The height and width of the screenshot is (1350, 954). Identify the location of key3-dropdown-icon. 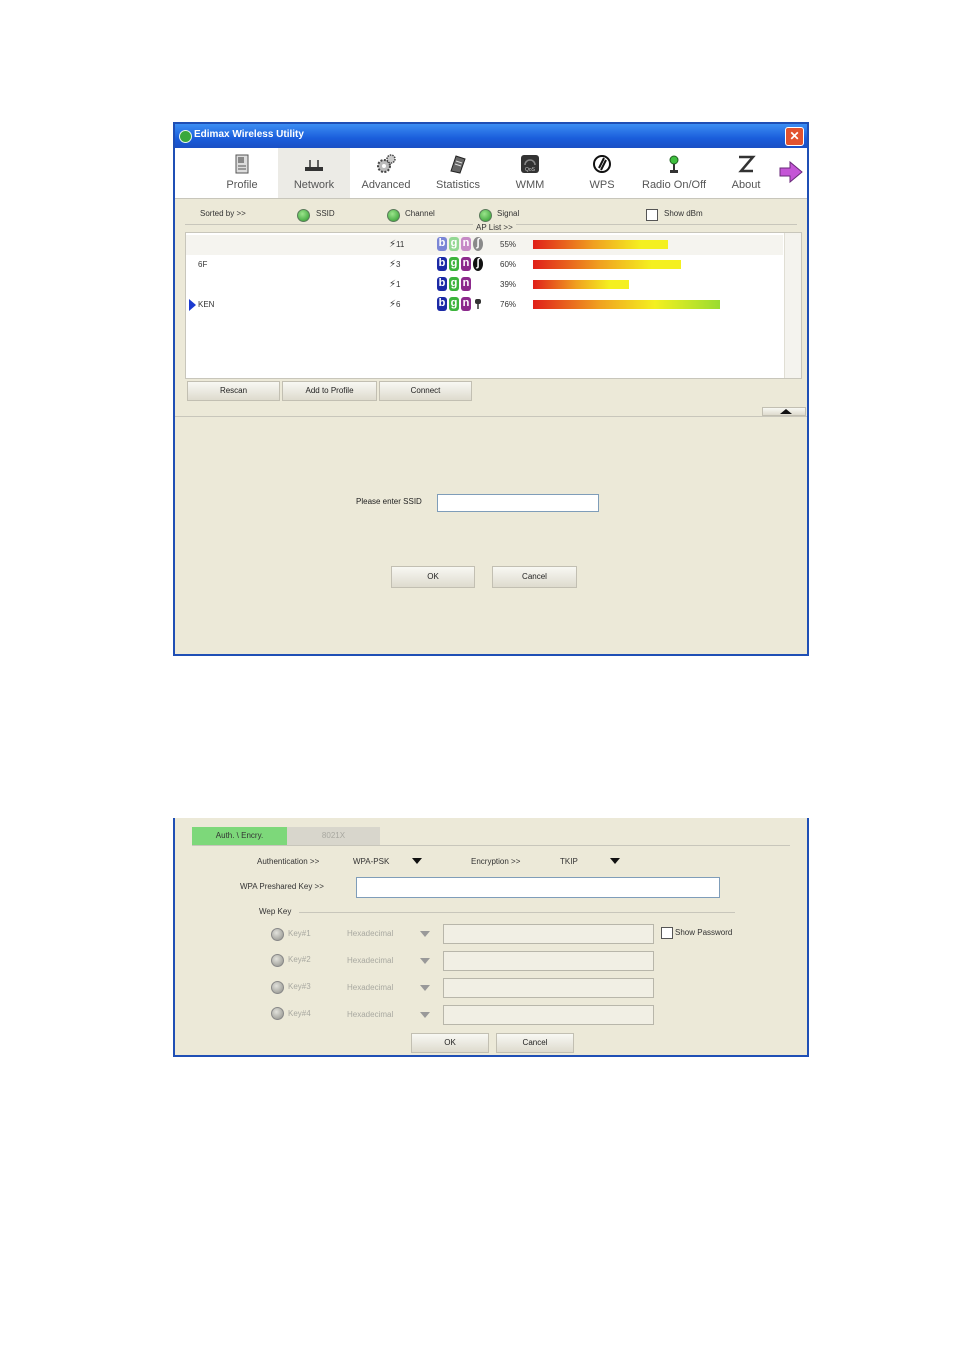
(425, 988).